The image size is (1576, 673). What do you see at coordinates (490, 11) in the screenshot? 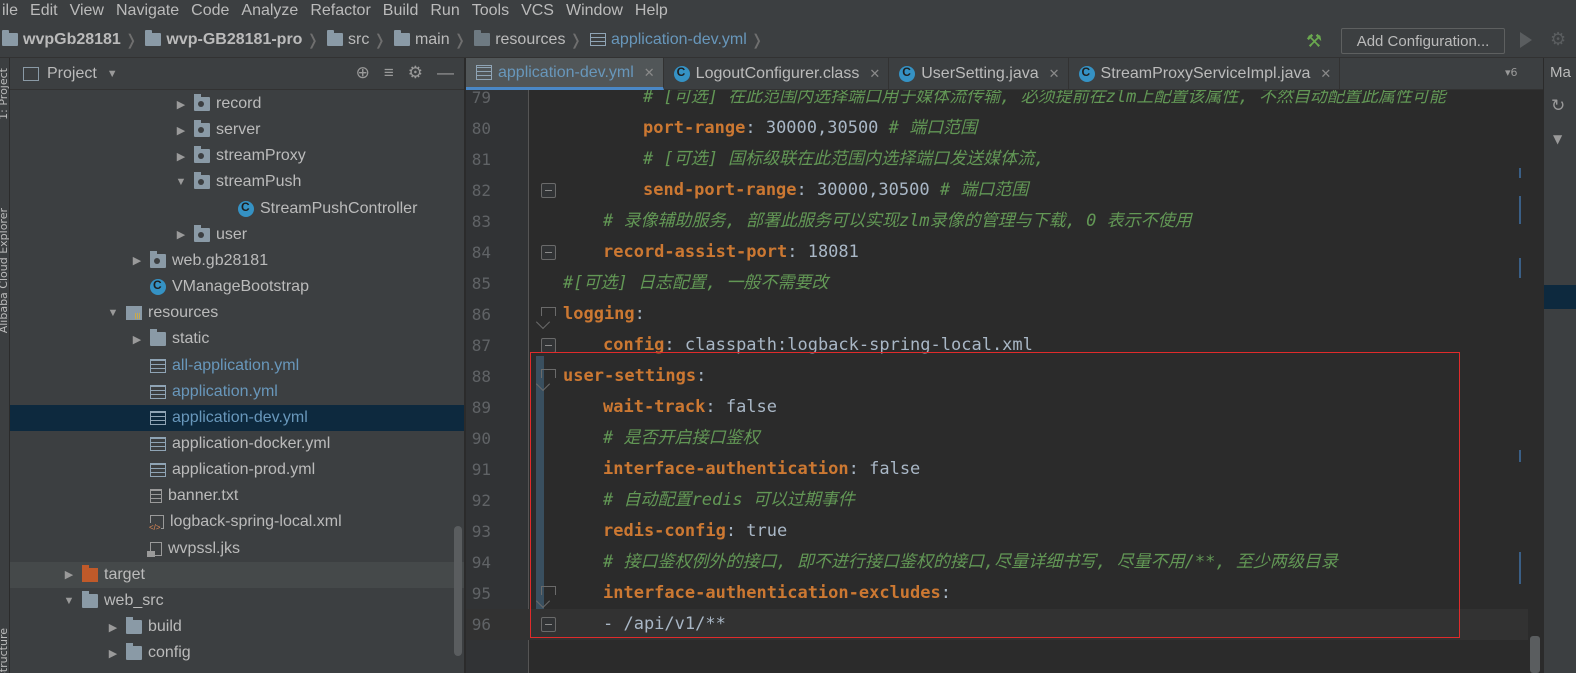
I see `menu-item-tools: Tools` at bounding box center [490, 11].